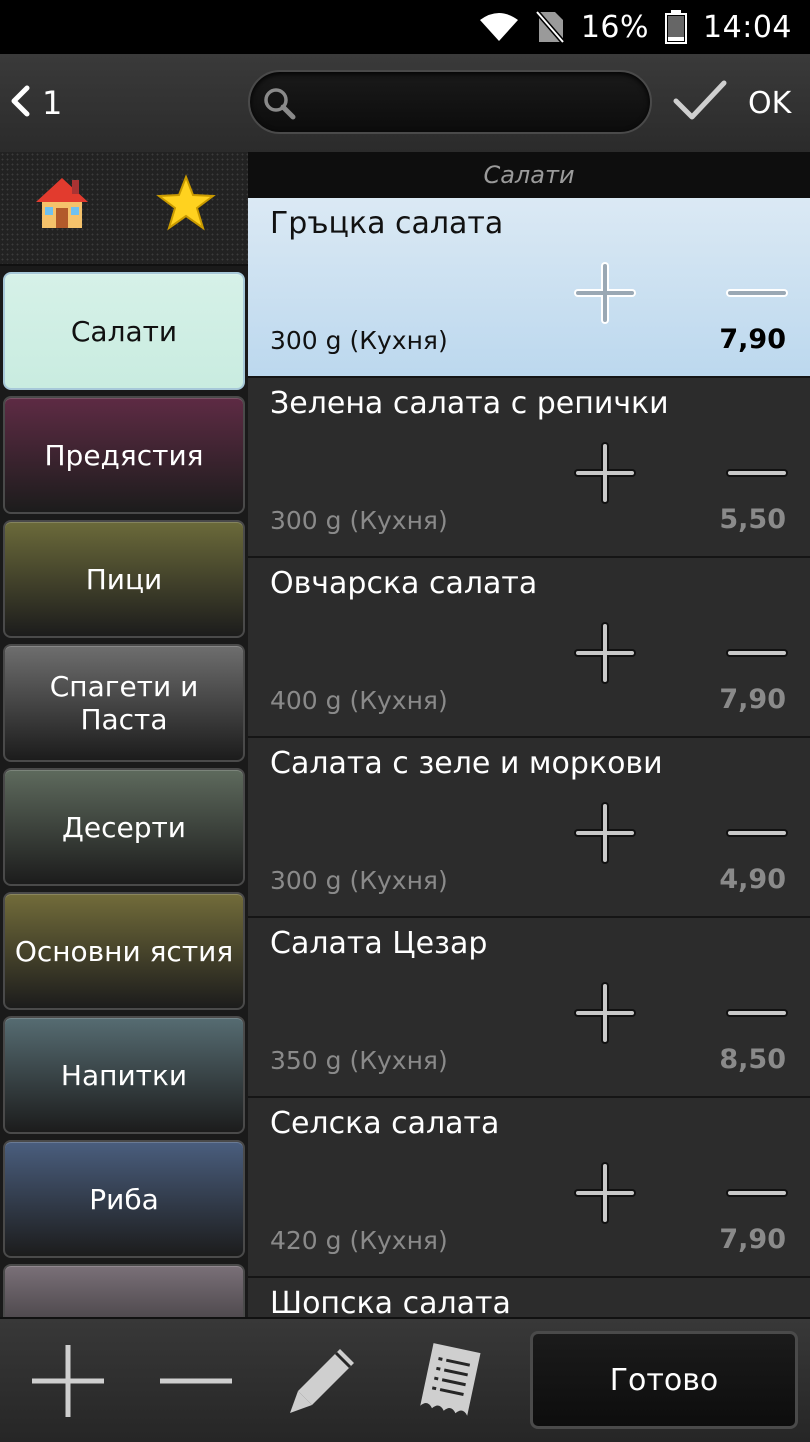 Image resolution: width=810 pixels, height=1442 pixels. Describe the element at coordinates (359, 700) in the screenshot. I see `item-weight: 400 g (Кухня)` at that location.